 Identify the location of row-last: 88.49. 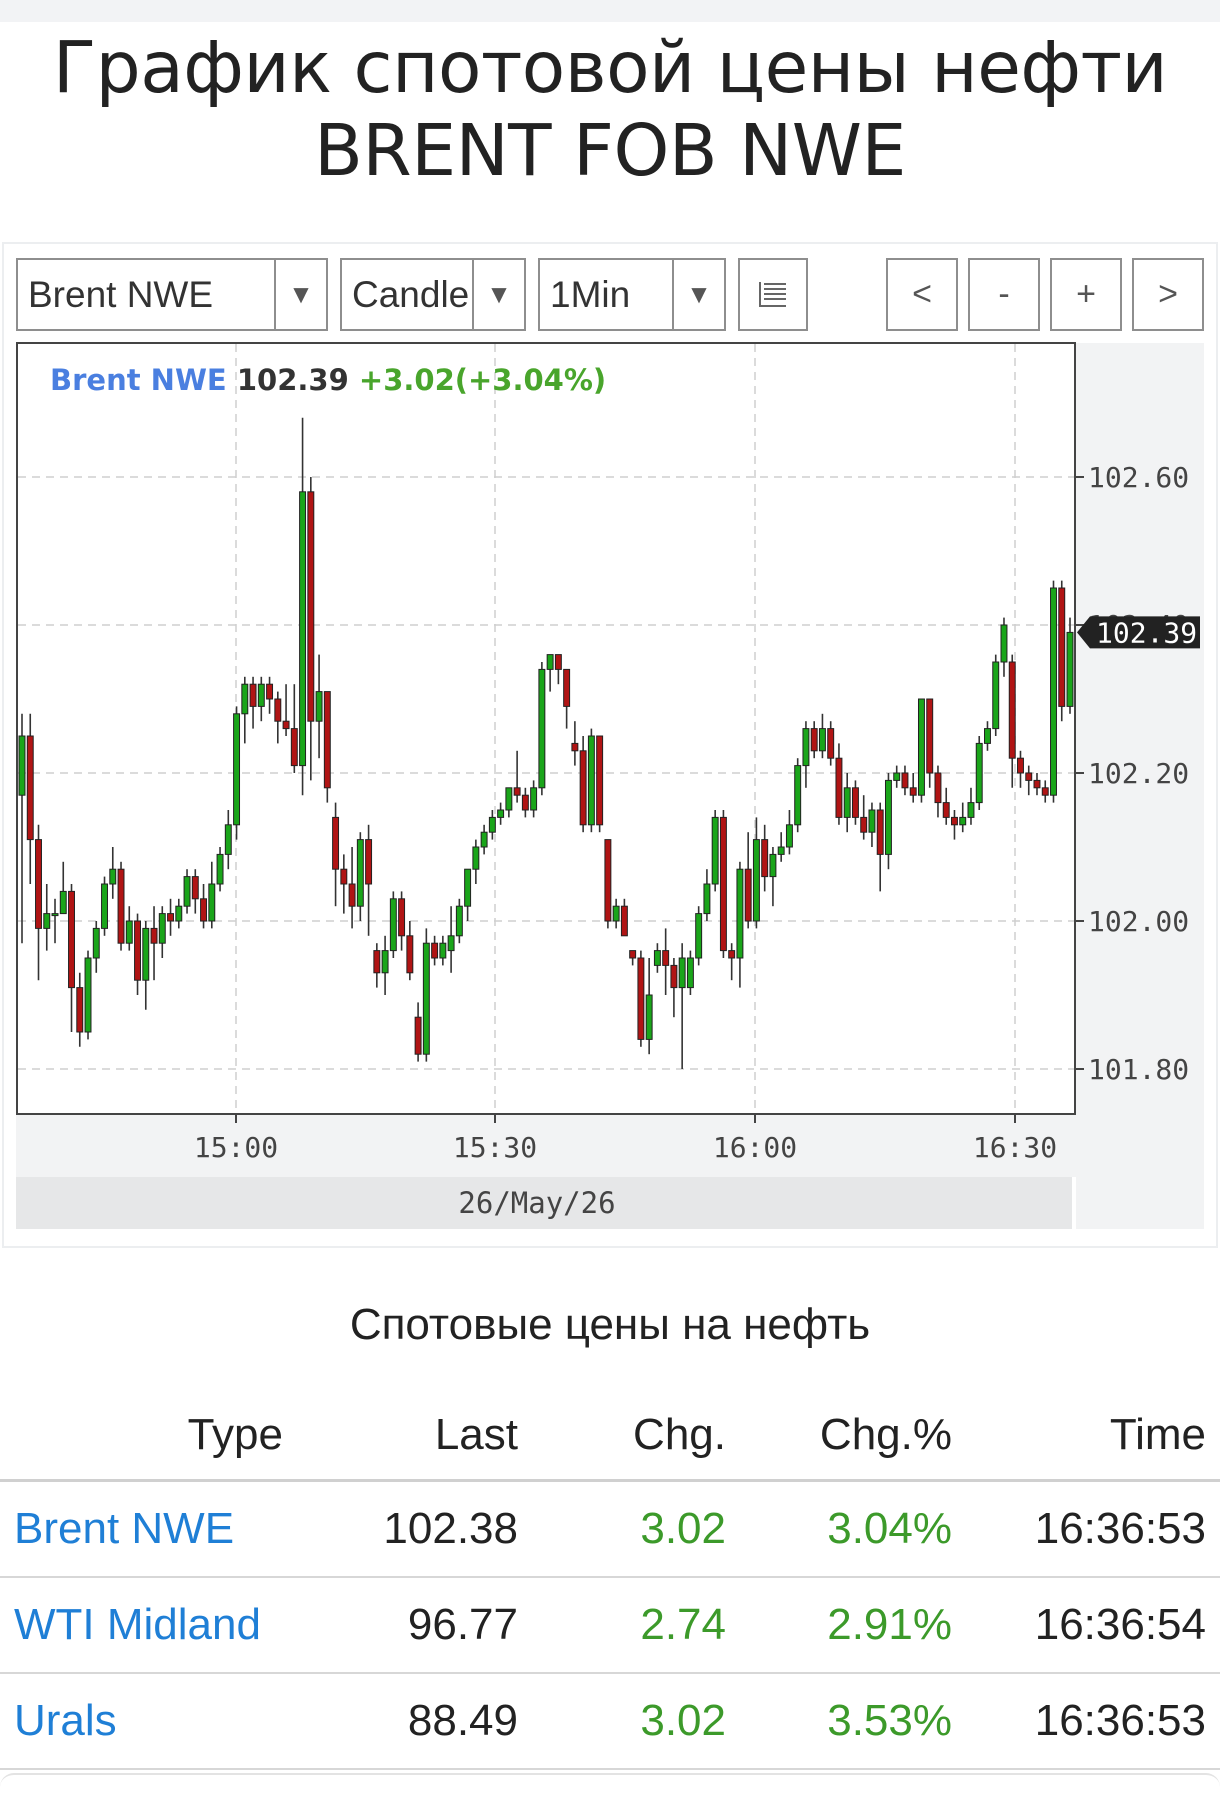
(462, 1720).